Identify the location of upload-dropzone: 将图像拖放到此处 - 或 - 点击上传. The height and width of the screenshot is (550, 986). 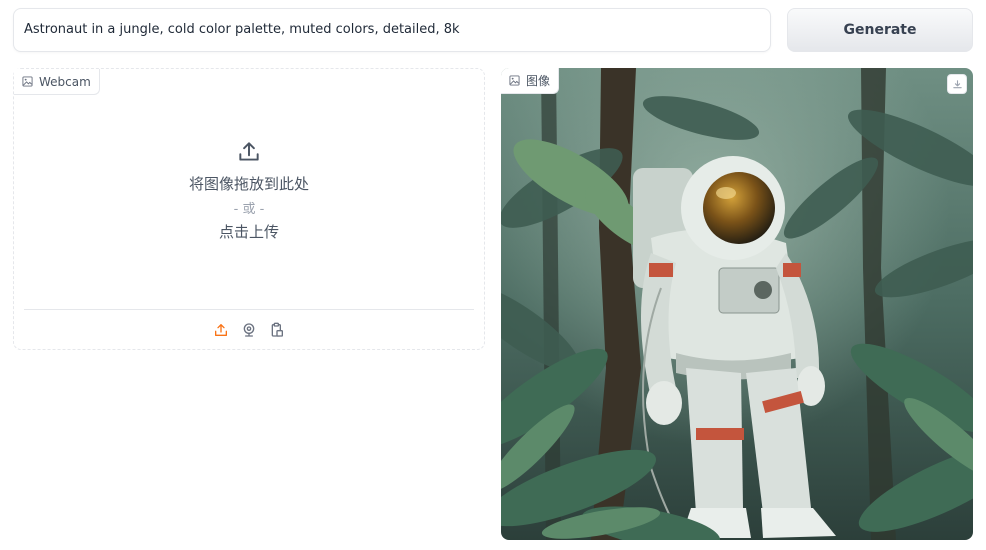
(249, 190).